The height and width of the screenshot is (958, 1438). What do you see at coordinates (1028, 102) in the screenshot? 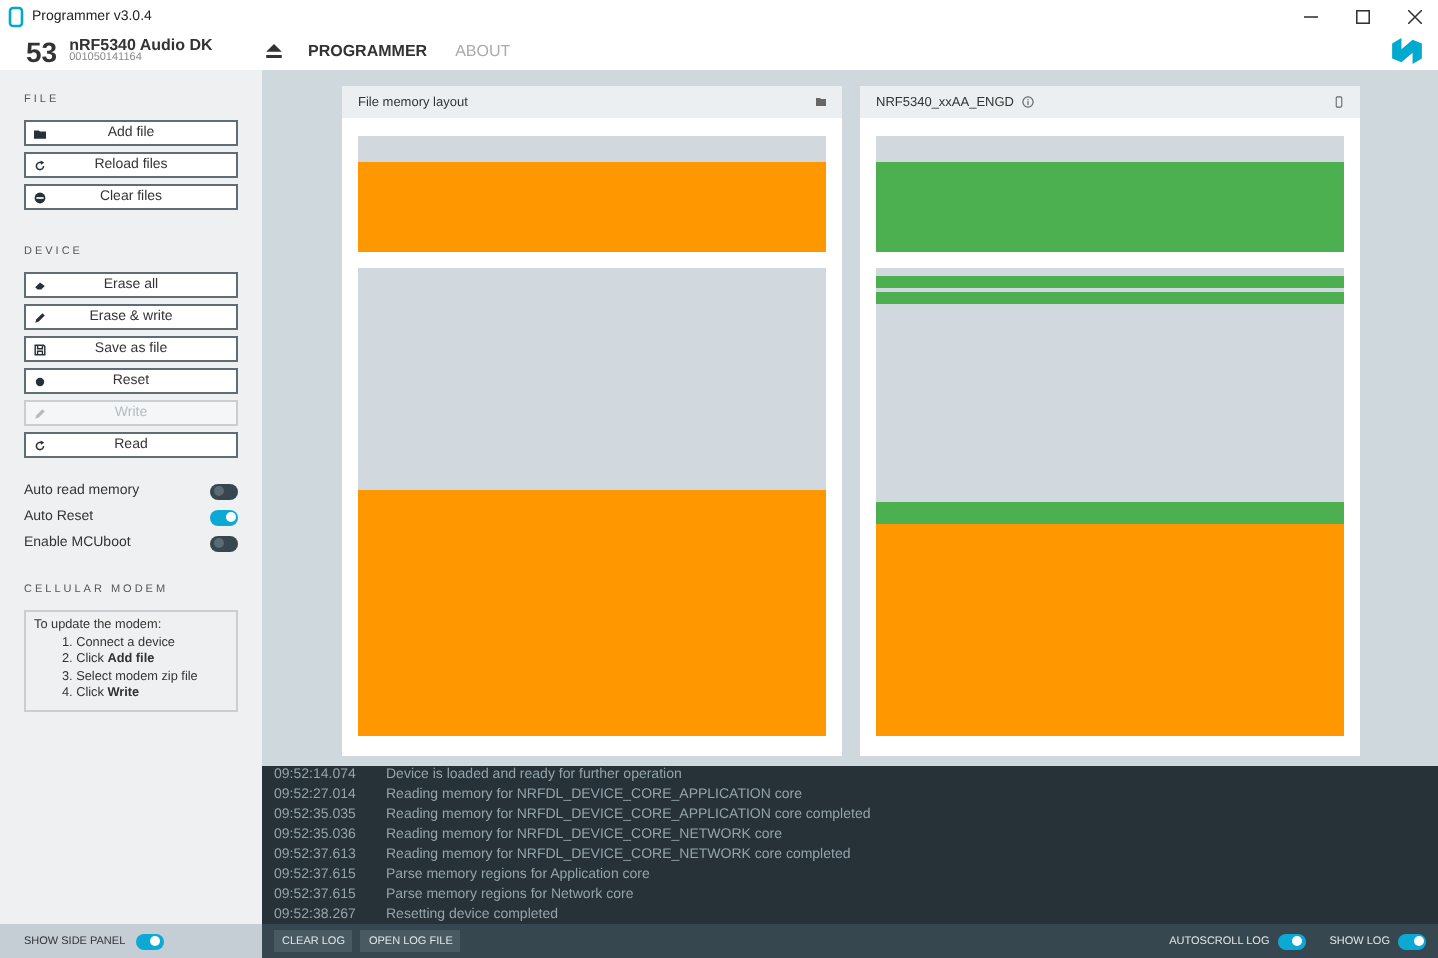
I see `info-icon` at bounding box center [1028, 102].